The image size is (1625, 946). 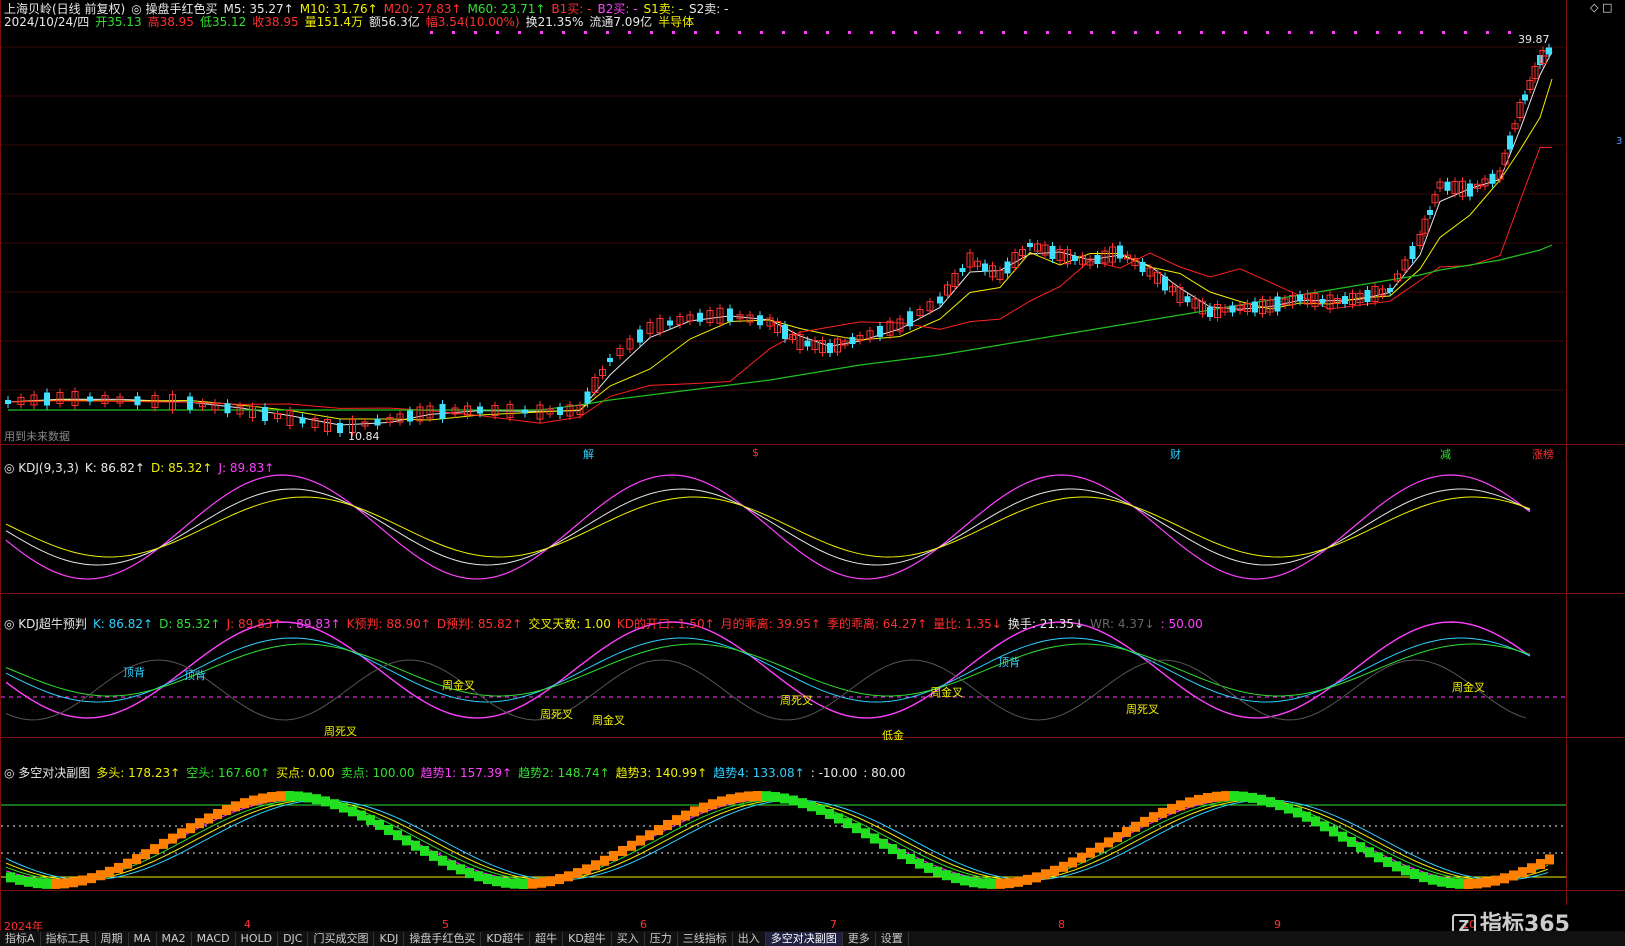 What do you see at coordinates (892, 939) in the screenshot?
I see `indicator-tab: 设置` at bounding box center [892, 939].